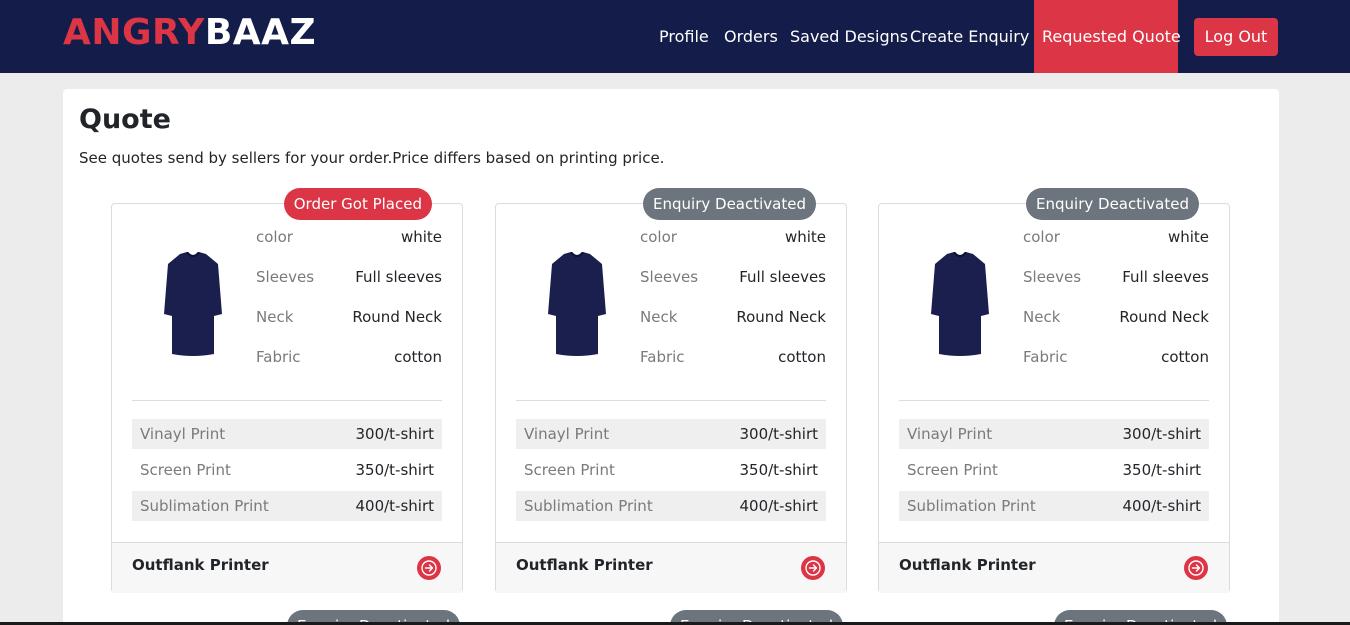 The width and height of the screenshot is (1350, 625). What do you see at coordinates (260, 32) in the screenshot?
I see `brand-part-2: BAAZ` at bounding box center [260, 32].